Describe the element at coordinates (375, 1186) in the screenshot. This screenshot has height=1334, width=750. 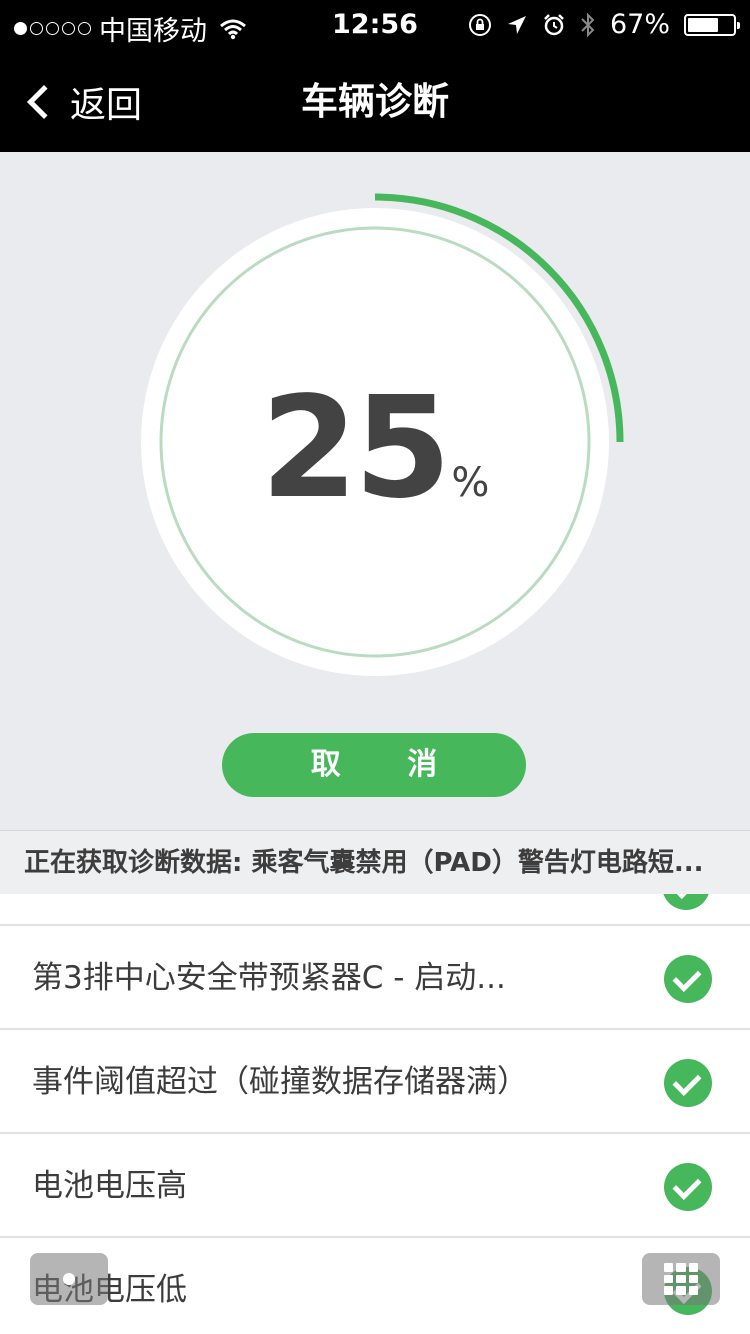
I see `list-item: 电池电压高` at that location.